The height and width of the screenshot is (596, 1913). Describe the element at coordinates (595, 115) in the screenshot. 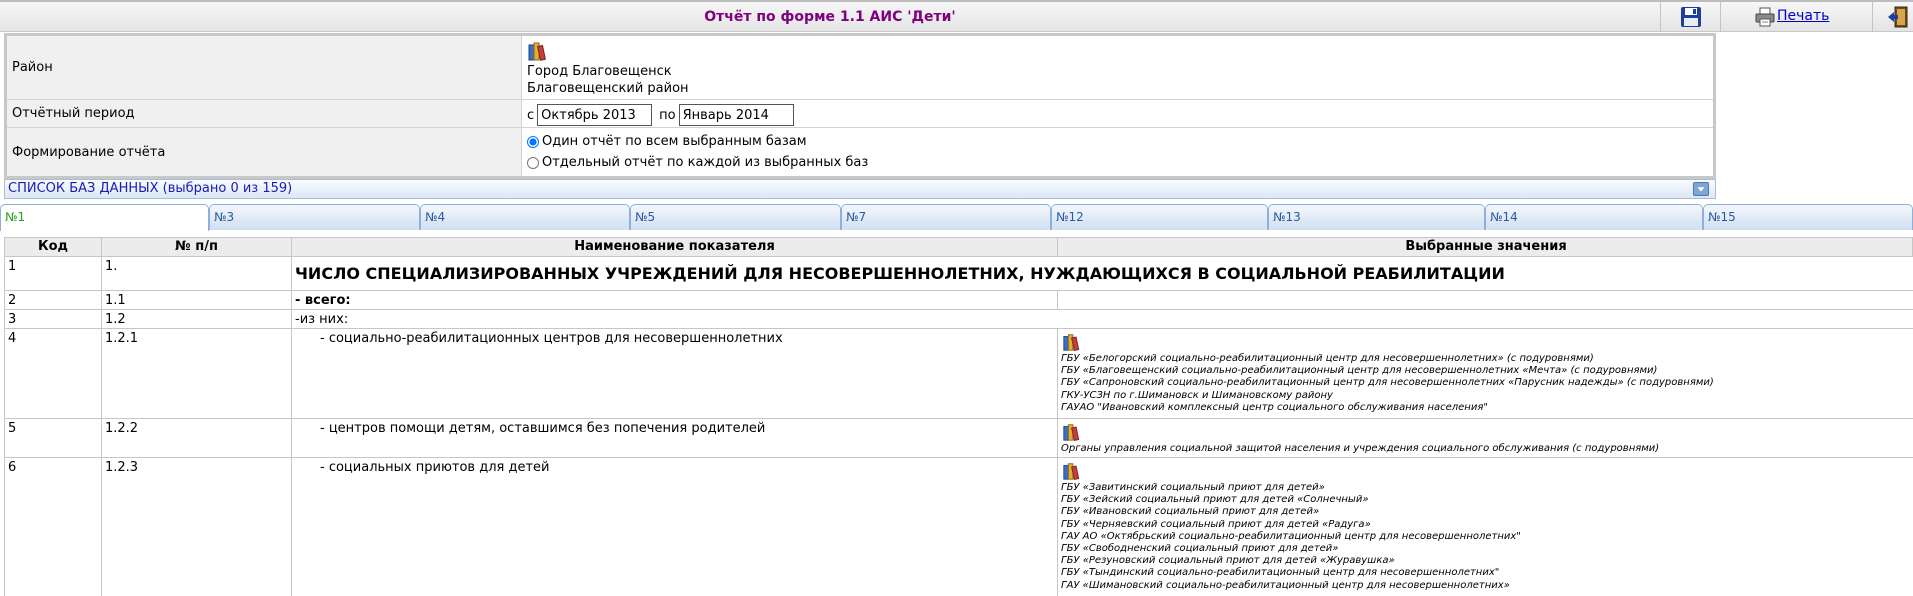

I see `period-from-input` at that location.